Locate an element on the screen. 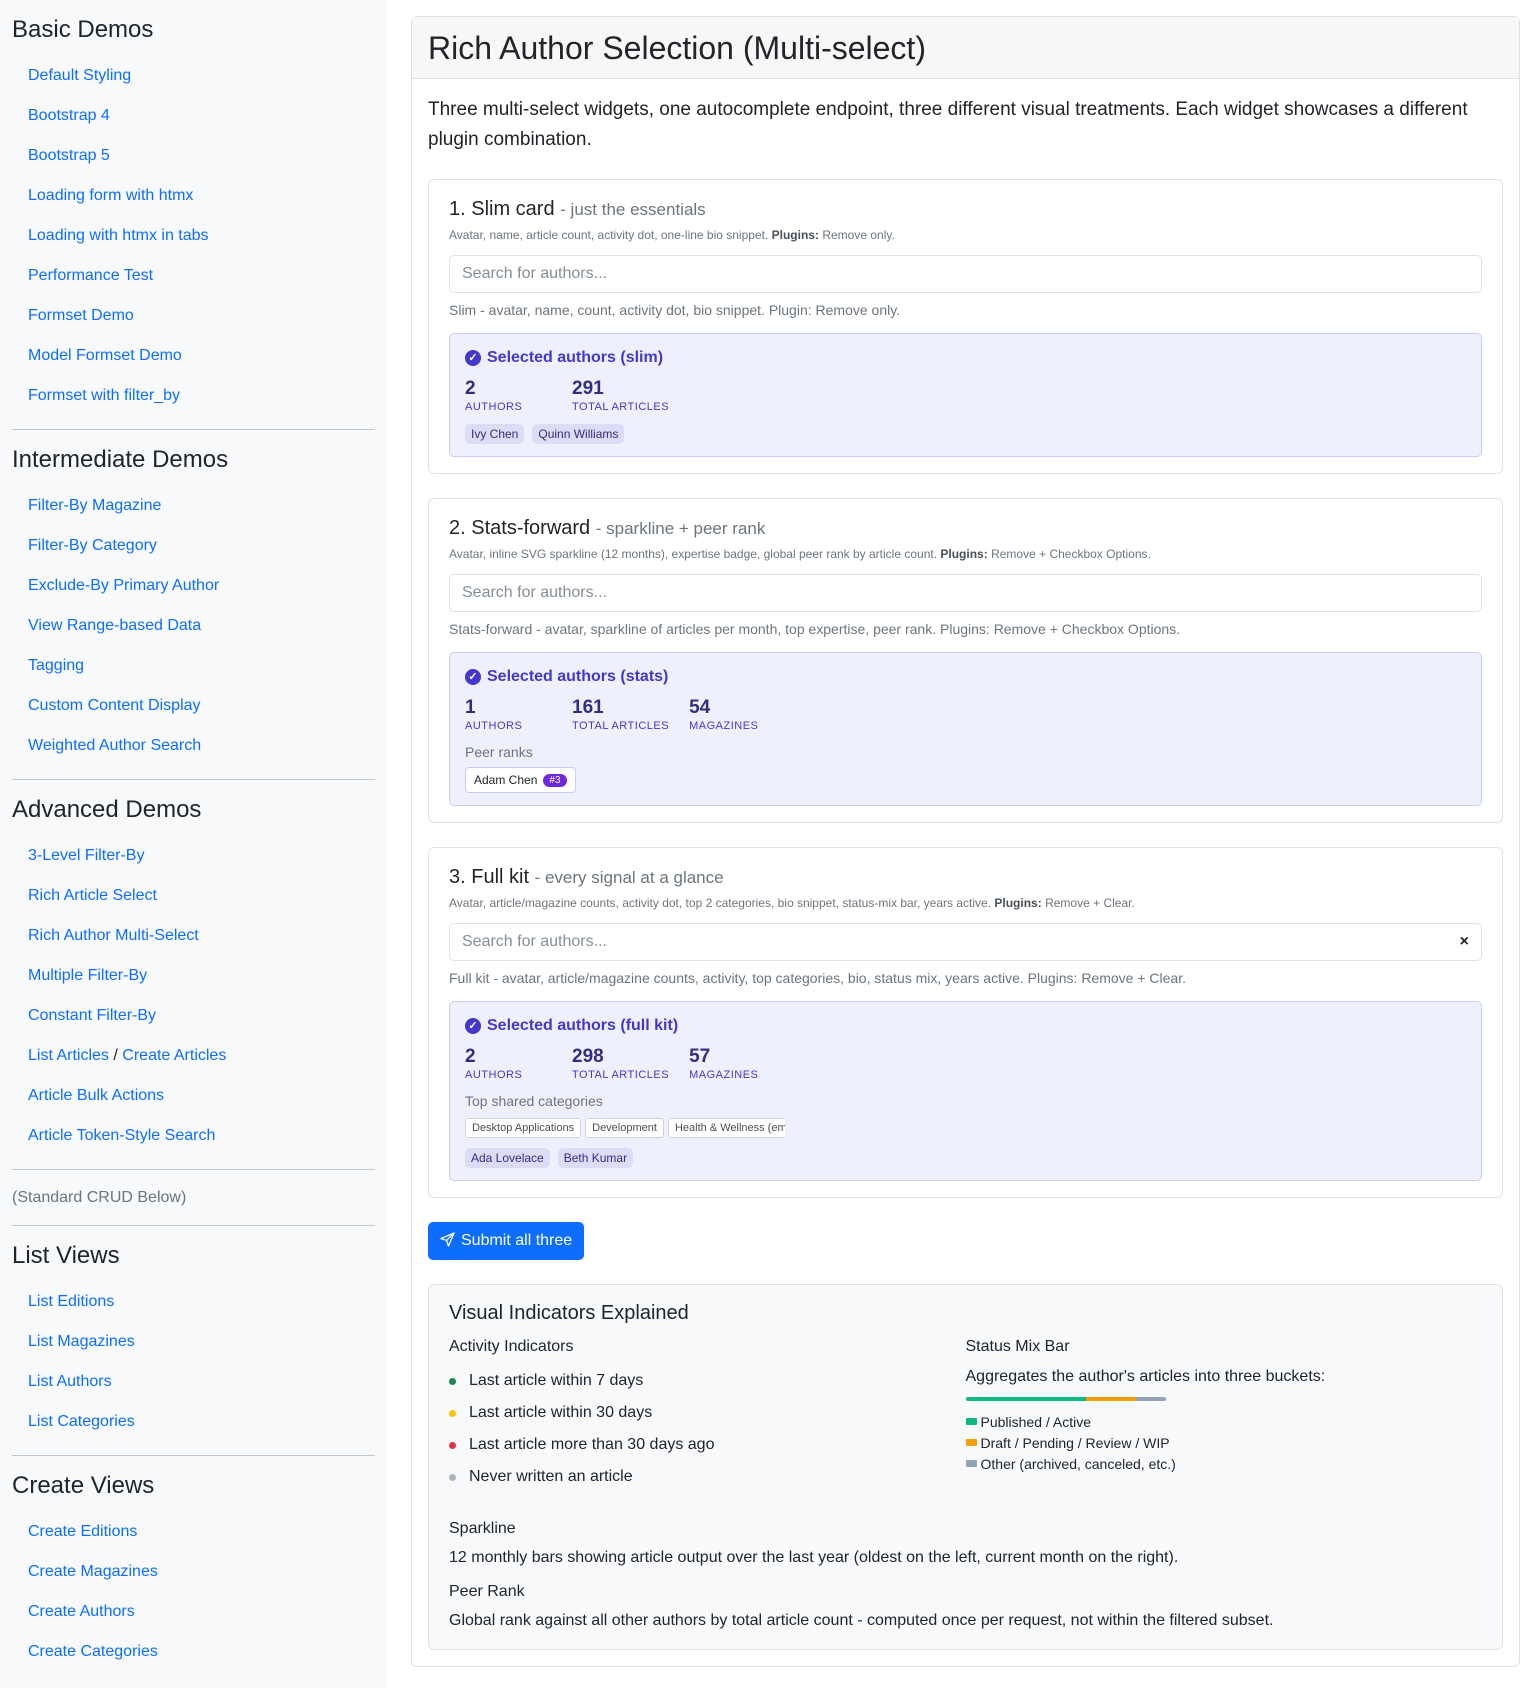  stats-row: 2 AUTHORS 298 TOTAL ARTICLES 57 MAGAZINES is located at coordinates (965, 1064).